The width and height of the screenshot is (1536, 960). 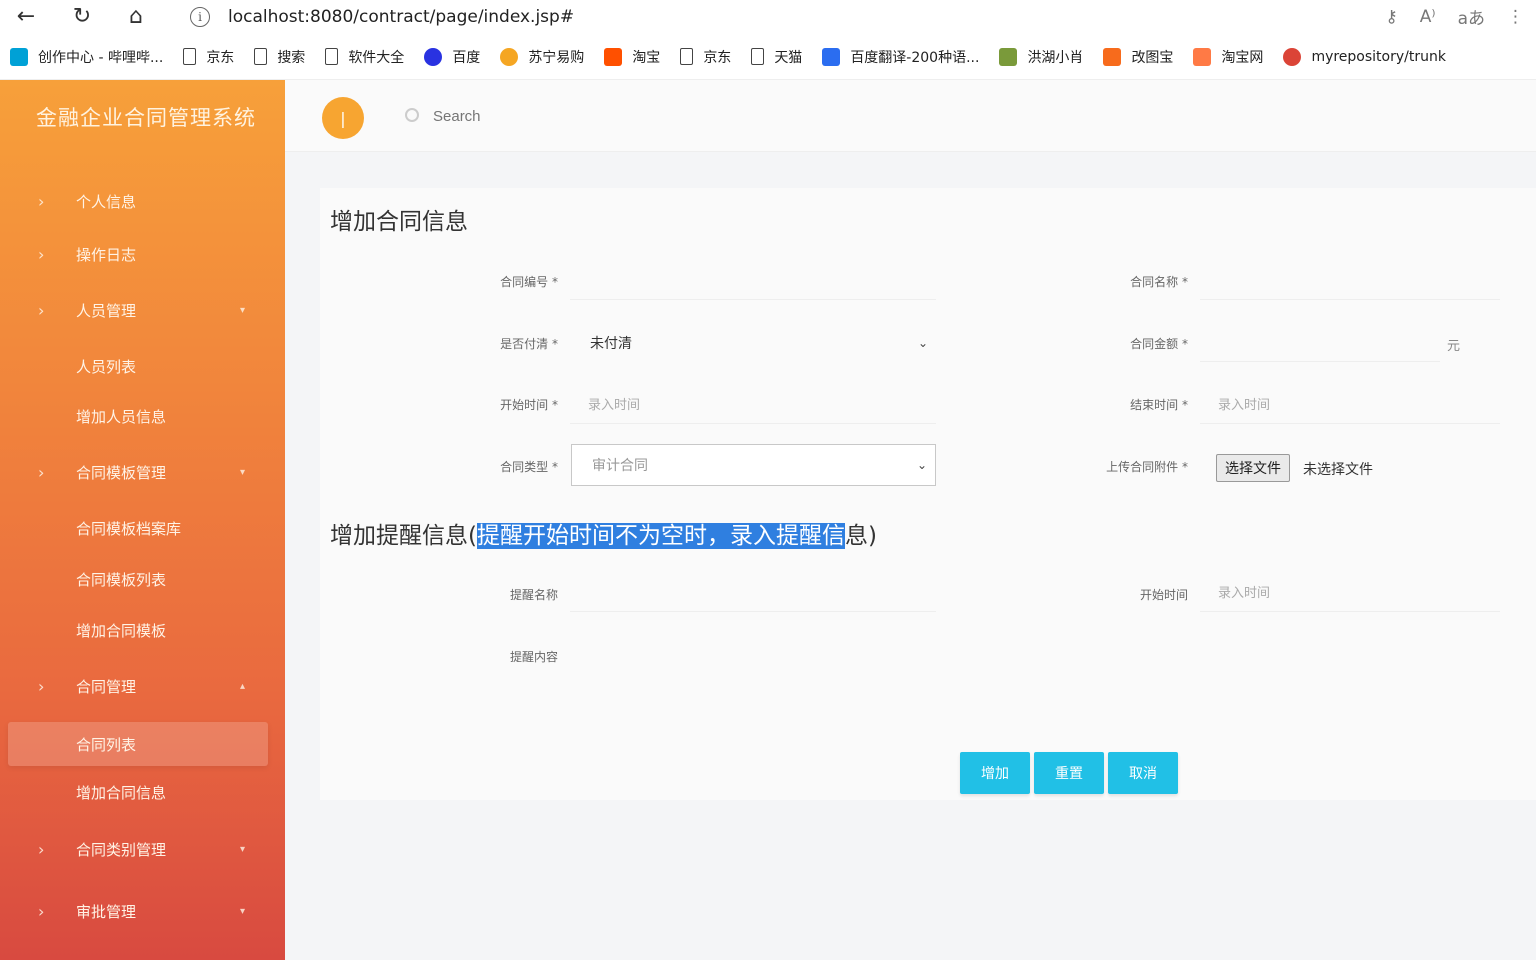 What do you see at coordinates (753, 280) in the screenshot?
I see `contract-no-input` at bounding box center [753, 280].